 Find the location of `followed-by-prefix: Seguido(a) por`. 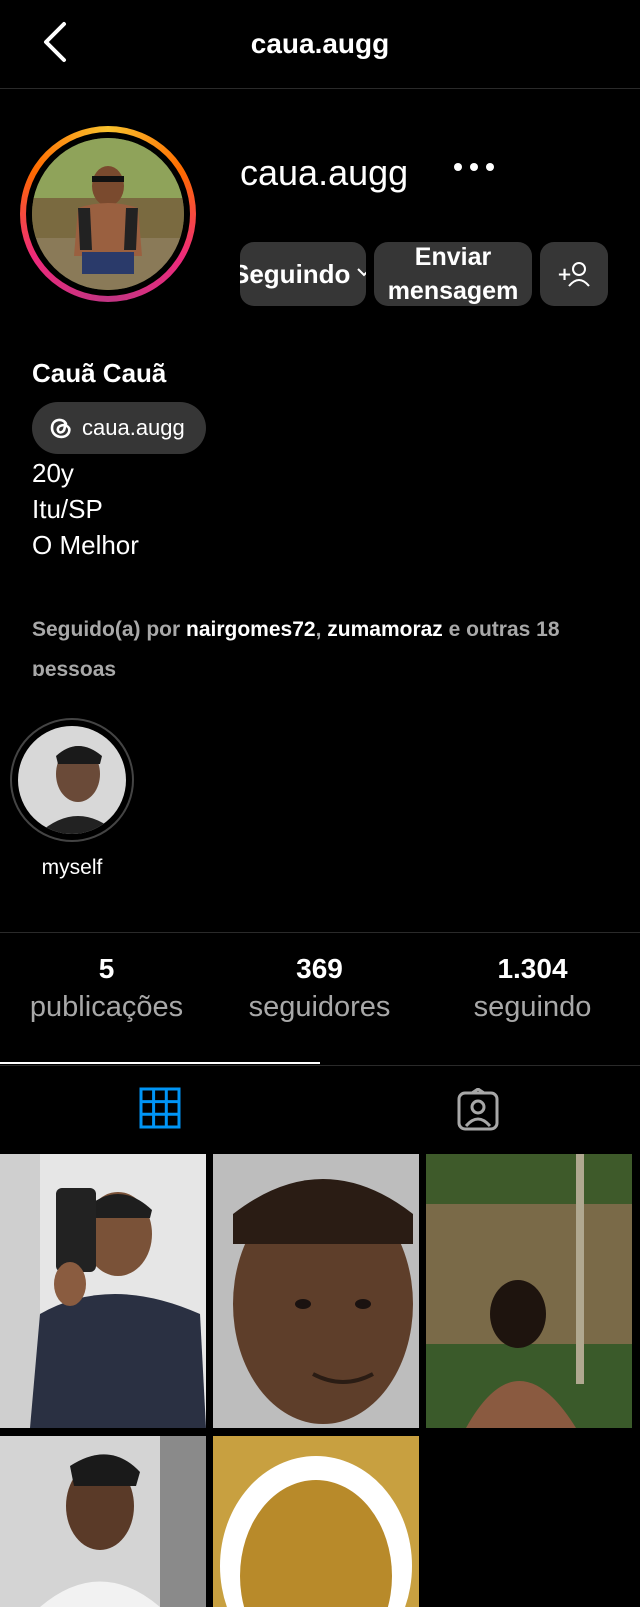

followed-by-prefix: Seguido(a) por is located at coordinates (106, 629).